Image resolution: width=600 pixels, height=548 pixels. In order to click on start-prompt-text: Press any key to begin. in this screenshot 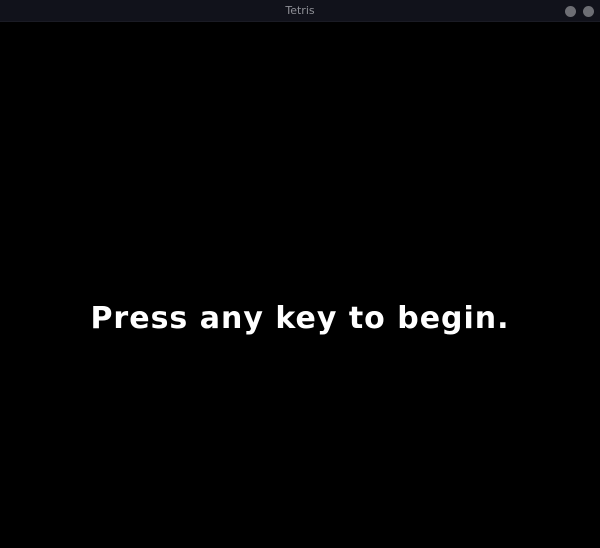, I will do `click(300, 318)`.